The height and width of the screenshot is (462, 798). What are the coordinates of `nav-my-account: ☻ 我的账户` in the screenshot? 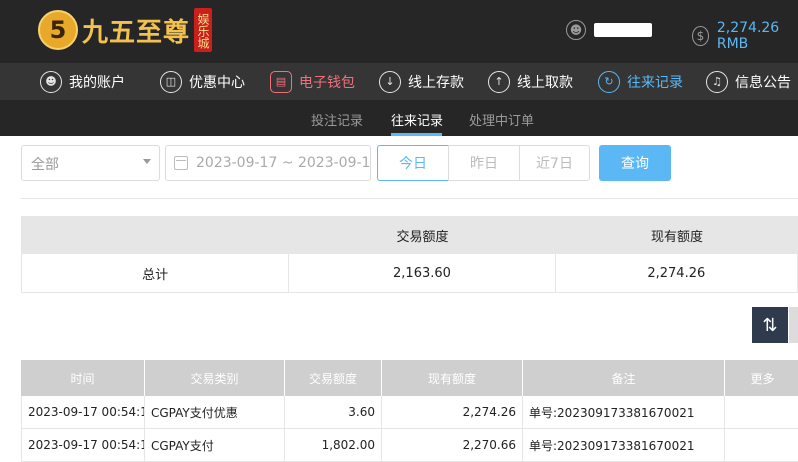 It's located at (82, 81).